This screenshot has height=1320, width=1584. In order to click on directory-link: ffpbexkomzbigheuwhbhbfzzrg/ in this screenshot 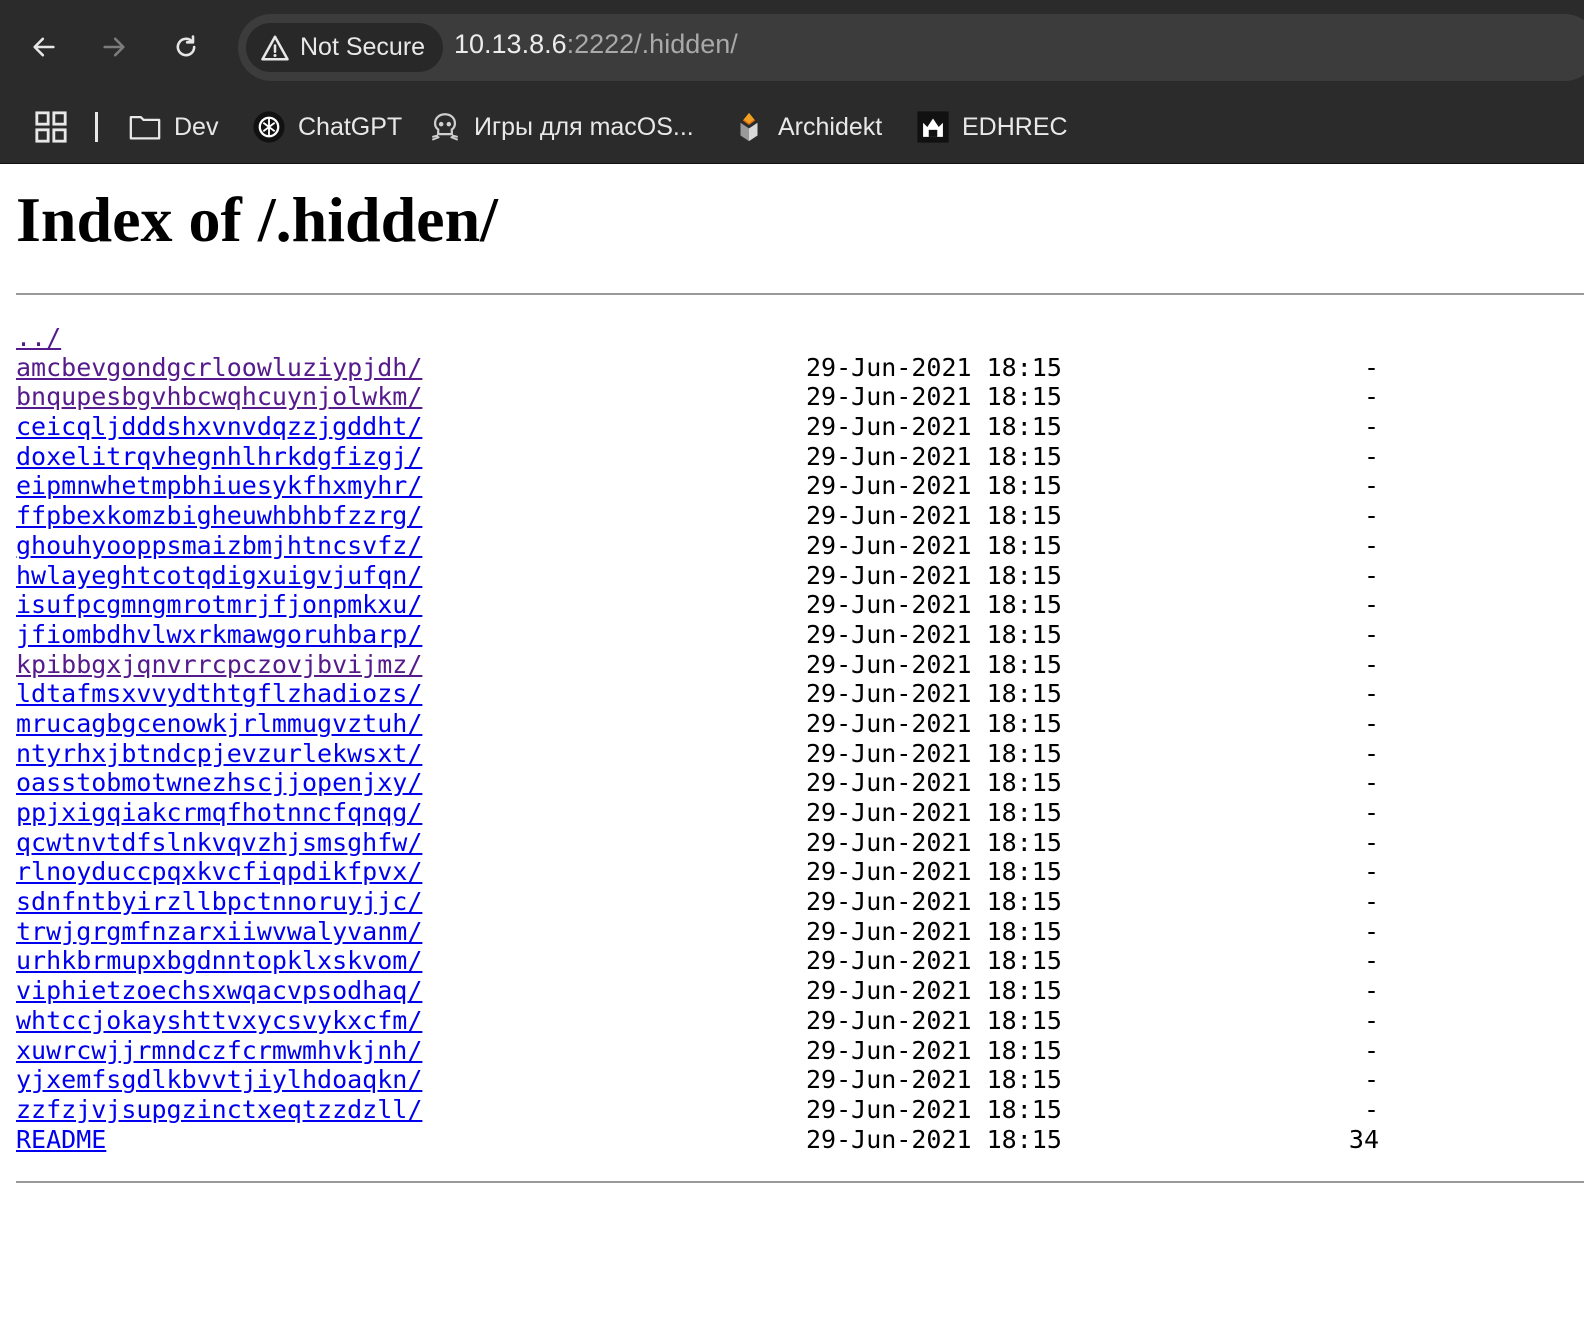, I will do `click(219, 515)`.